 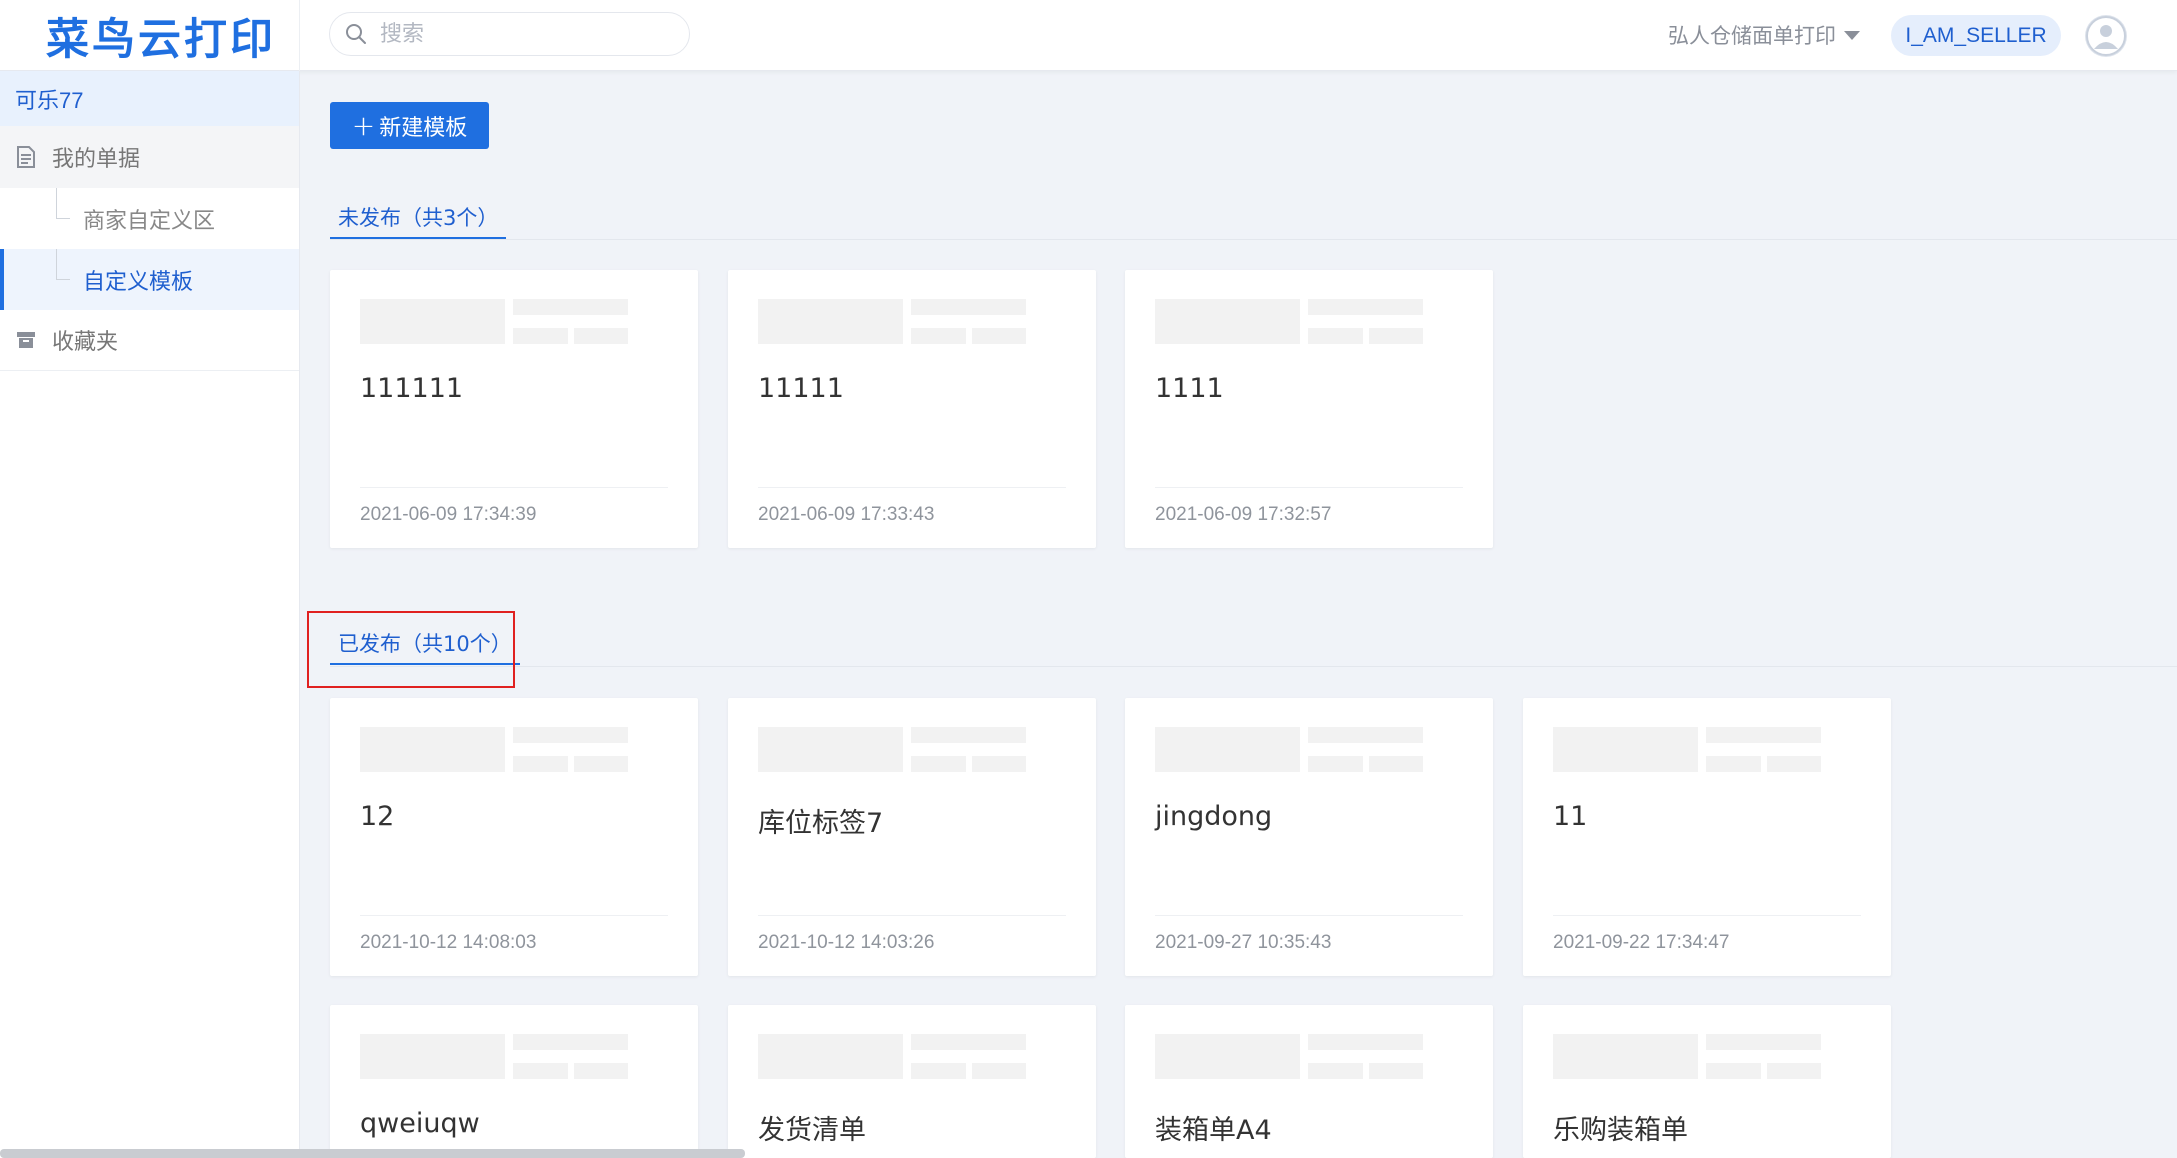 What do you see at coordinates (912, 409) in the screenshot?
I see `template-card: 11111 2021-06-09 17:33:43` at bounding box center [912, 409].